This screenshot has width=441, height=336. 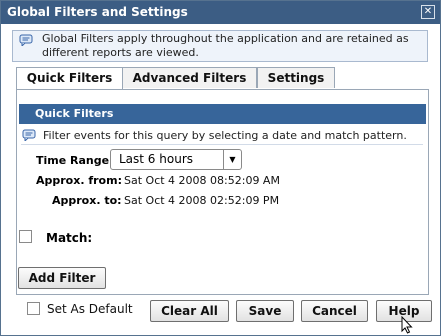 I want to click on match-checkbox, so click(x=25, y=236).